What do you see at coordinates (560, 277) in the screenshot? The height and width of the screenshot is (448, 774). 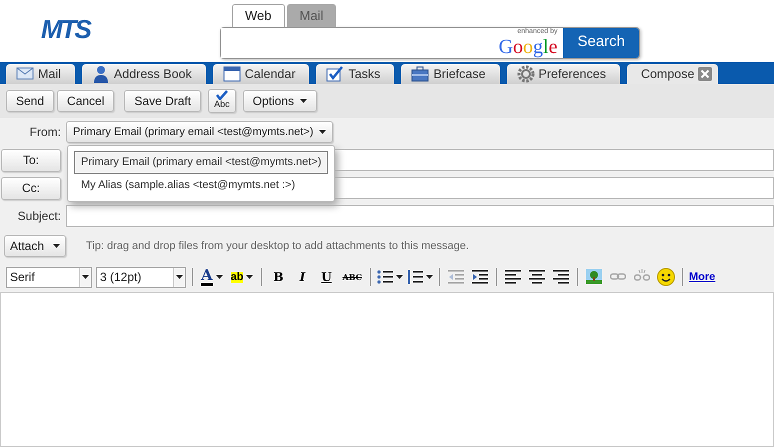 I see `align-right-icon` at bounding box center [560, 277].